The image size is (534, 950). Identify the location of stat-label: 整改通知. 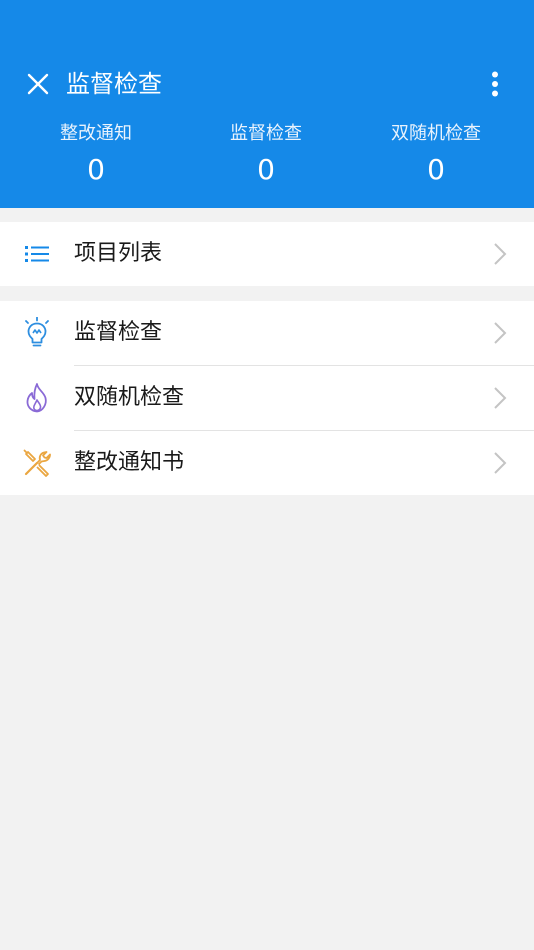
(96, 133).